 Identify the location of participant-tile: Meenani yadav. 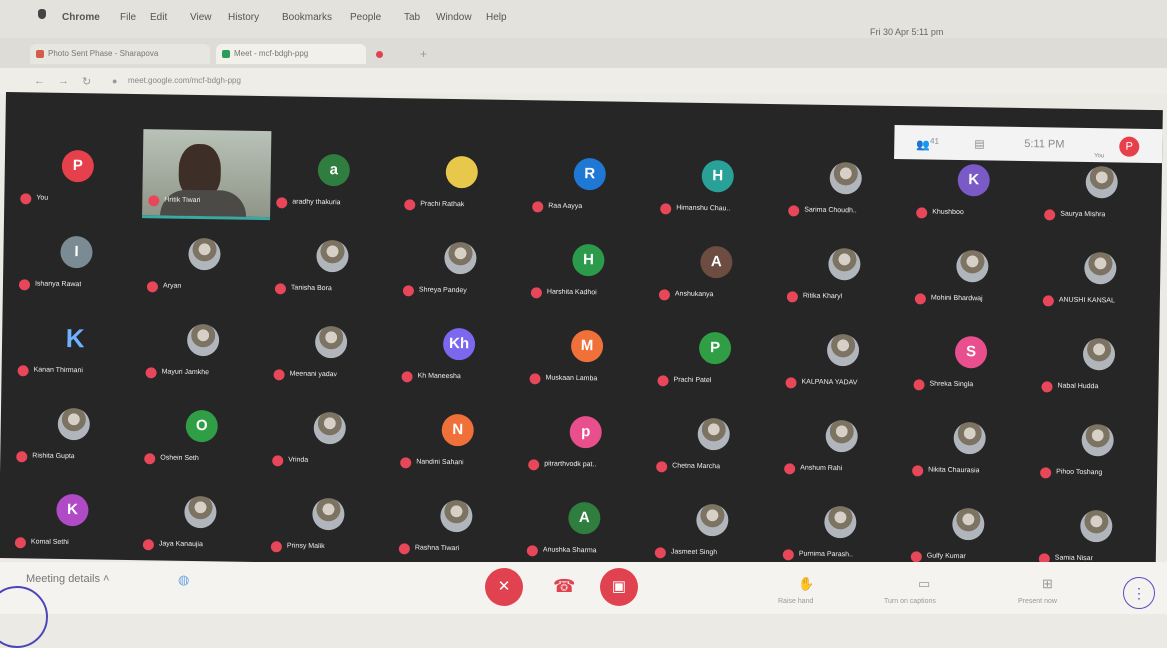
(331, 345).